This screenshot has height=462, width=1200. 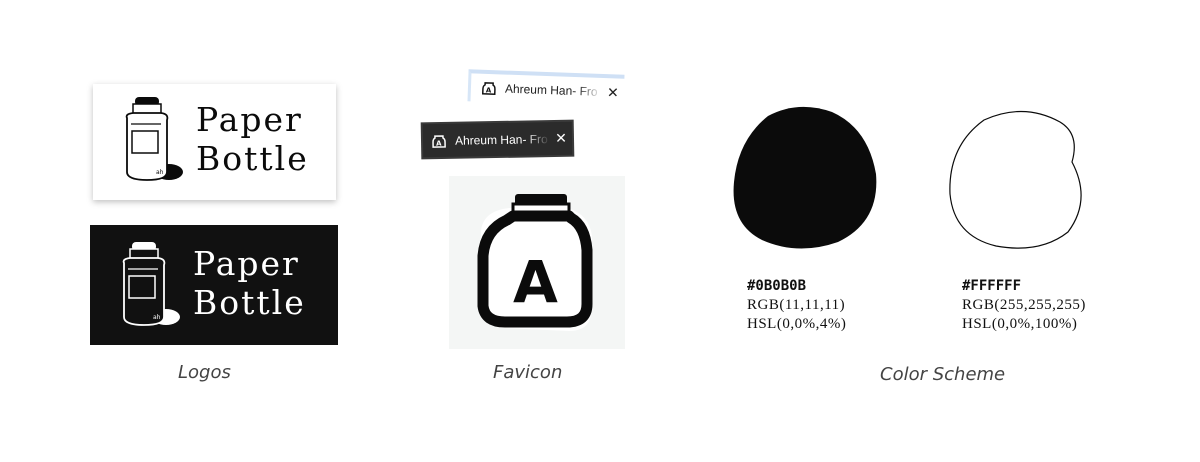 I want to click on swatch-dark-blob, so click(x=805, y=177).